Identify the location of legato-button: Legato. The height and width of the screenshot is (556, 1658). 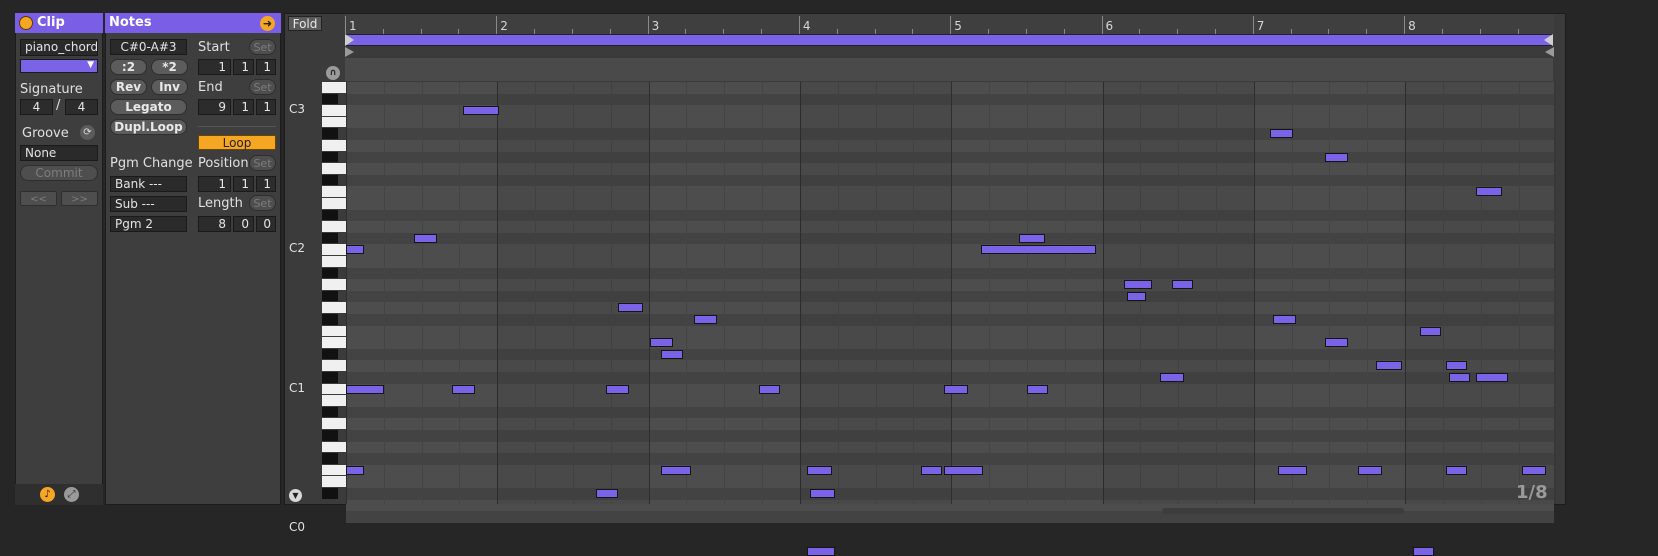
(148, 107).